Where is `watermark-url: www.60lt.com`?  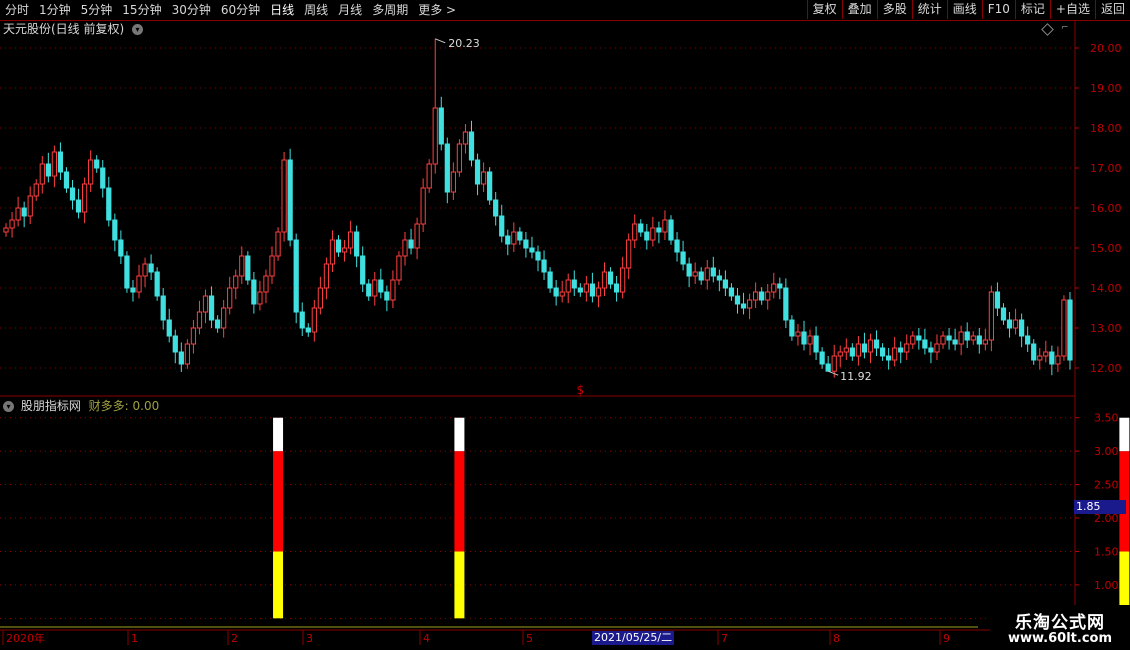 watermark-url: www.60lt.com is located at coordinates (1060, 638).